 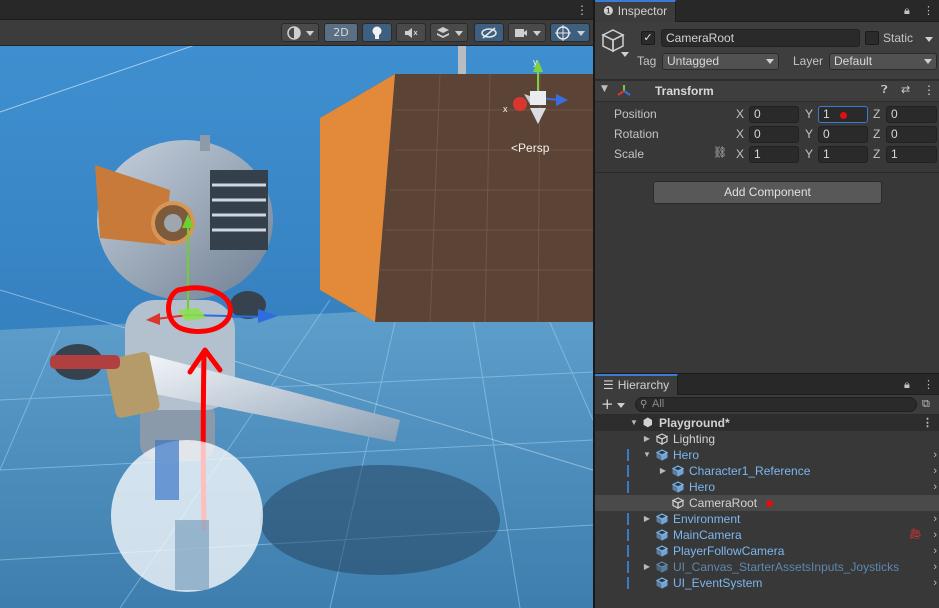 I want to click on gameobject-cube-icon, so click(x=613, y=41).